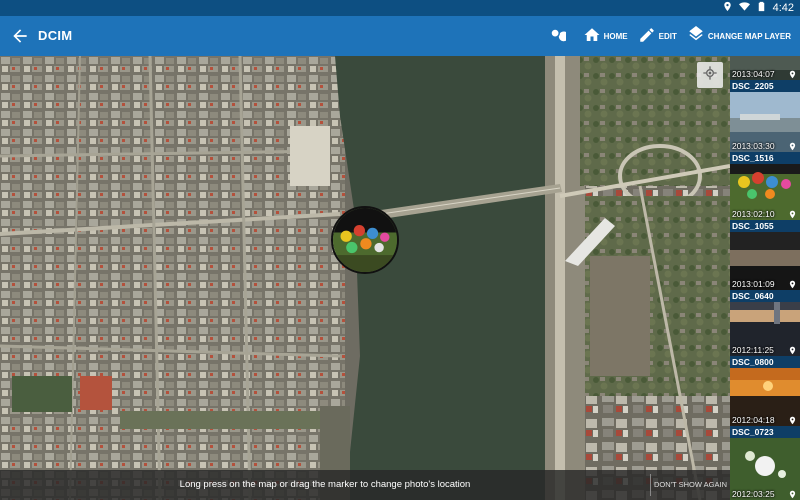 The image size is (800, 500). I want to click on status-icons: 4:42, so click(758, 8).